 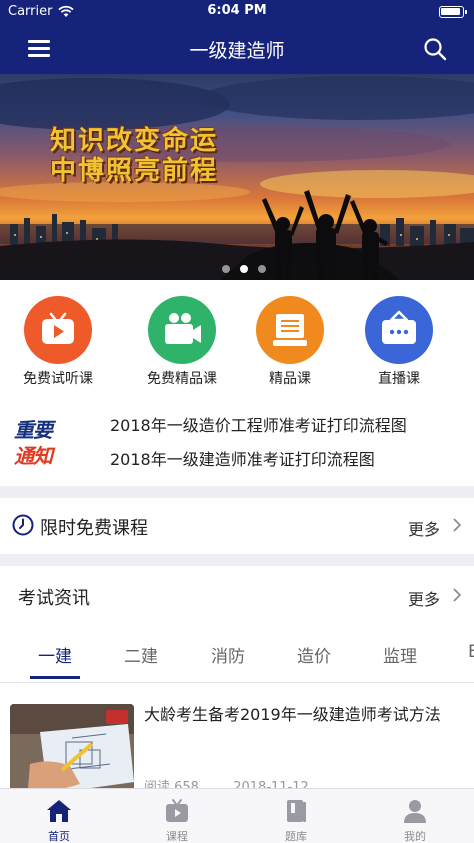 I want to click on status-bar: Carrier 6:04 PM, so click(x=237, y=12).